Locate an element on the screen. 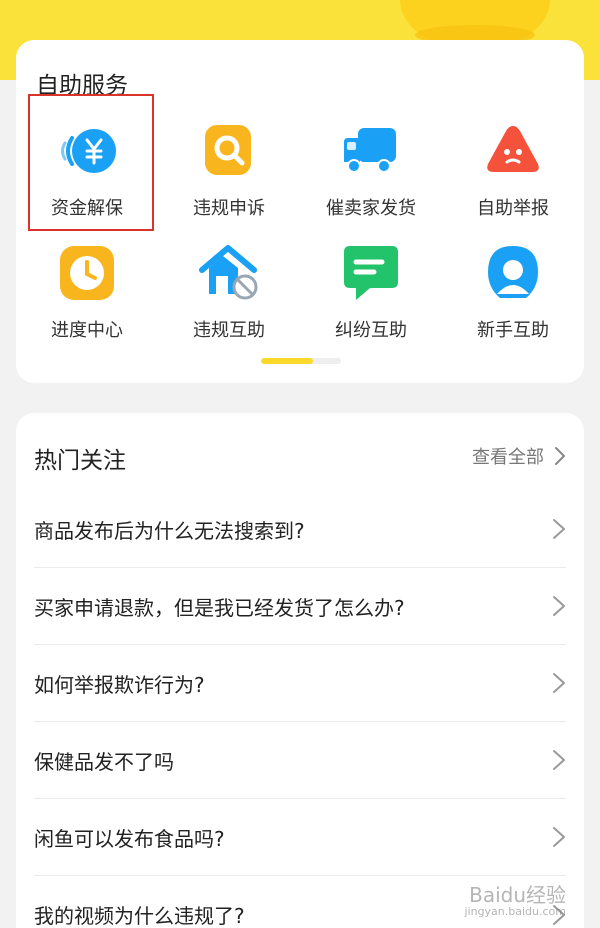 Image resolution: width=600 pixels, height=928 pixels. service-urge-shipping: 催卖家发货 is located at coordinates (371, 179).